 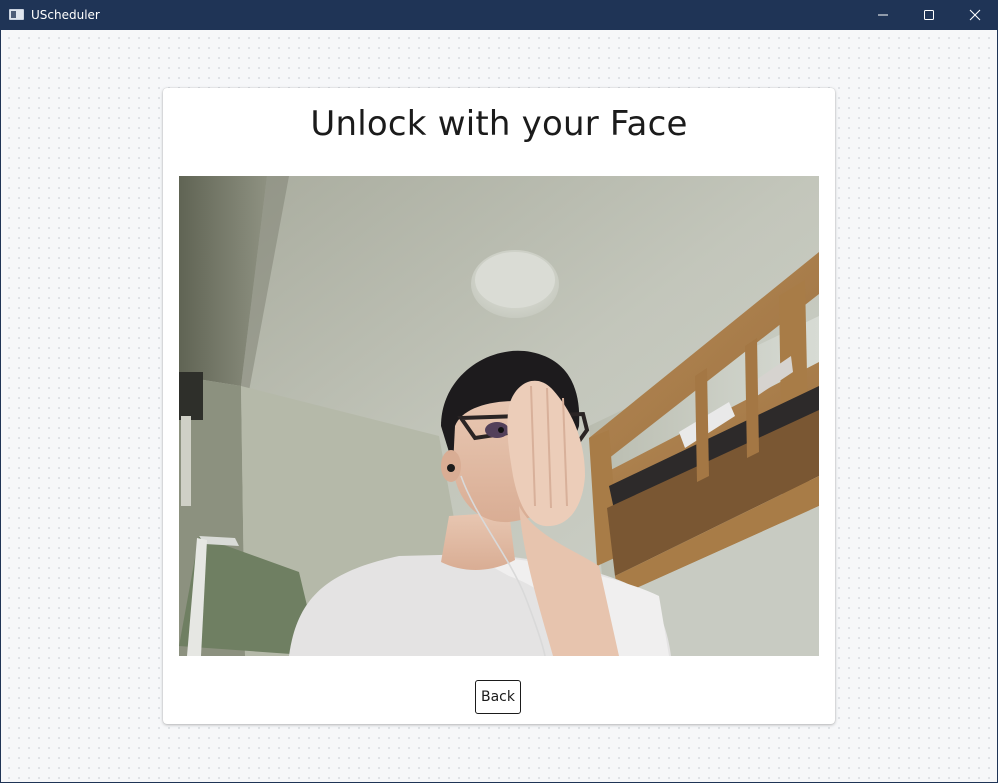 What do you see at coordinates (498, 697) in the screenshot?
I see `back-button: Back` at bounding box center [498, 697].